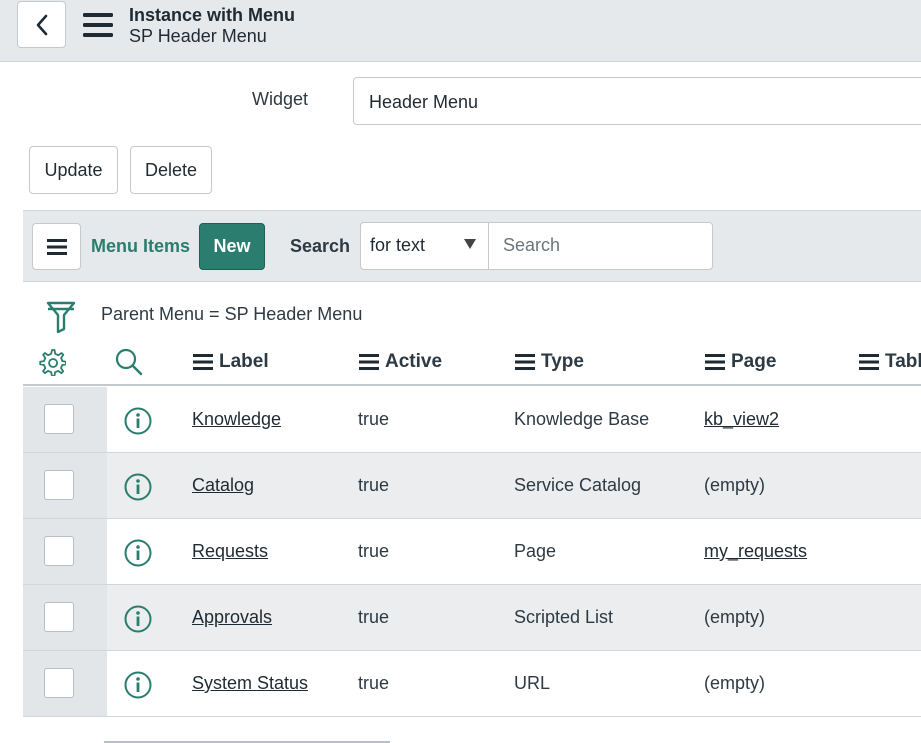  Describe the element at coordinates (472, 684) in the screenshot. I see `table-row: System Status true URL (empty)` at that location.